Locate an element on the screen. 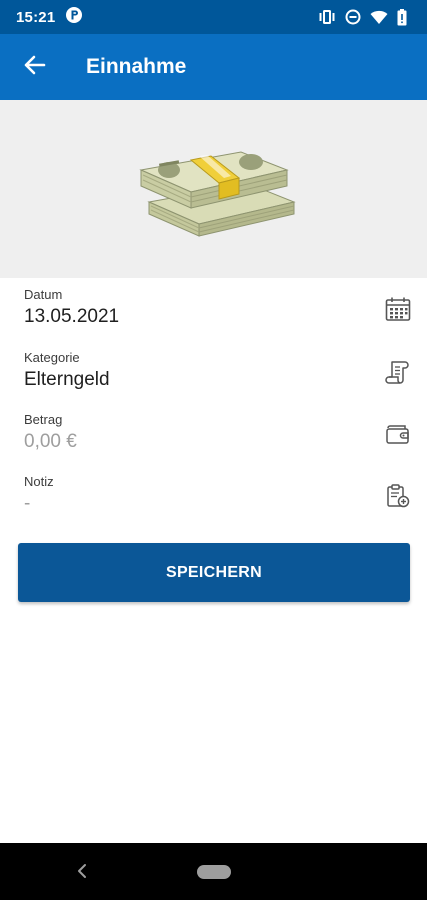 This screenshot has width=427, height=900. receipt-icon is located at coordinates (398, 372).